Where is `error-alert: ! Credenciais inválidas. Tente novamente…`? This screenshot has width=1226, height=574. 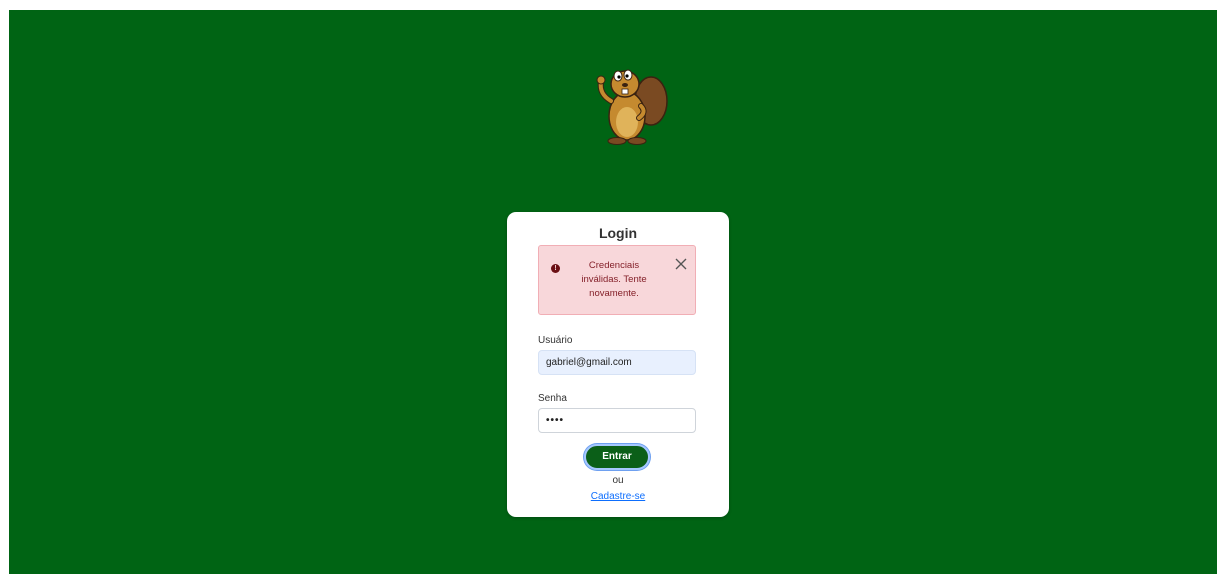 error-alert: ! Credenciais inválidas. Tente novamente… is located at coordinates (617, 280).